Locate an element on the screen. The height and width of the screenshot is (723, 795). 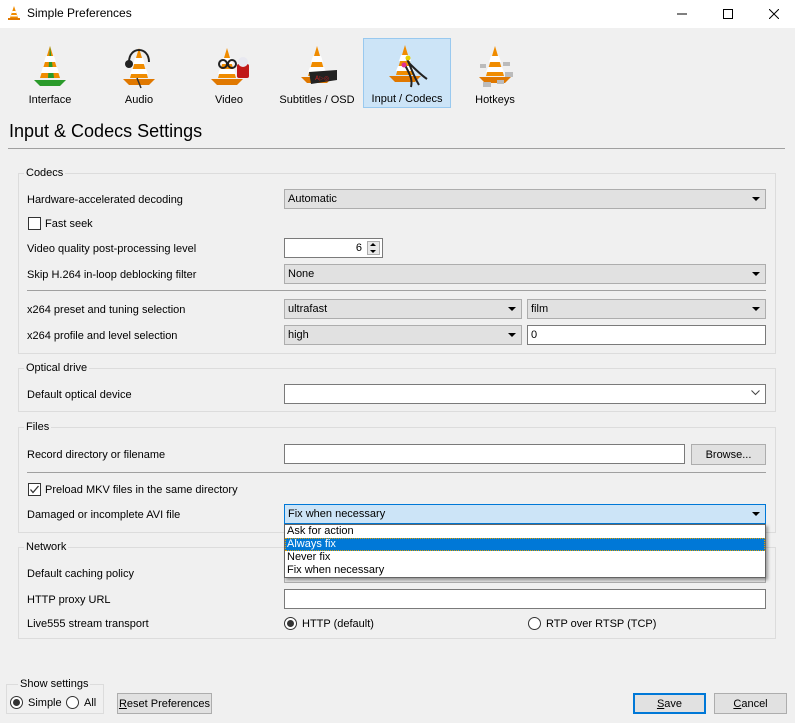
hw-decoding-value: Automatic is located at coordinates (312, 199).